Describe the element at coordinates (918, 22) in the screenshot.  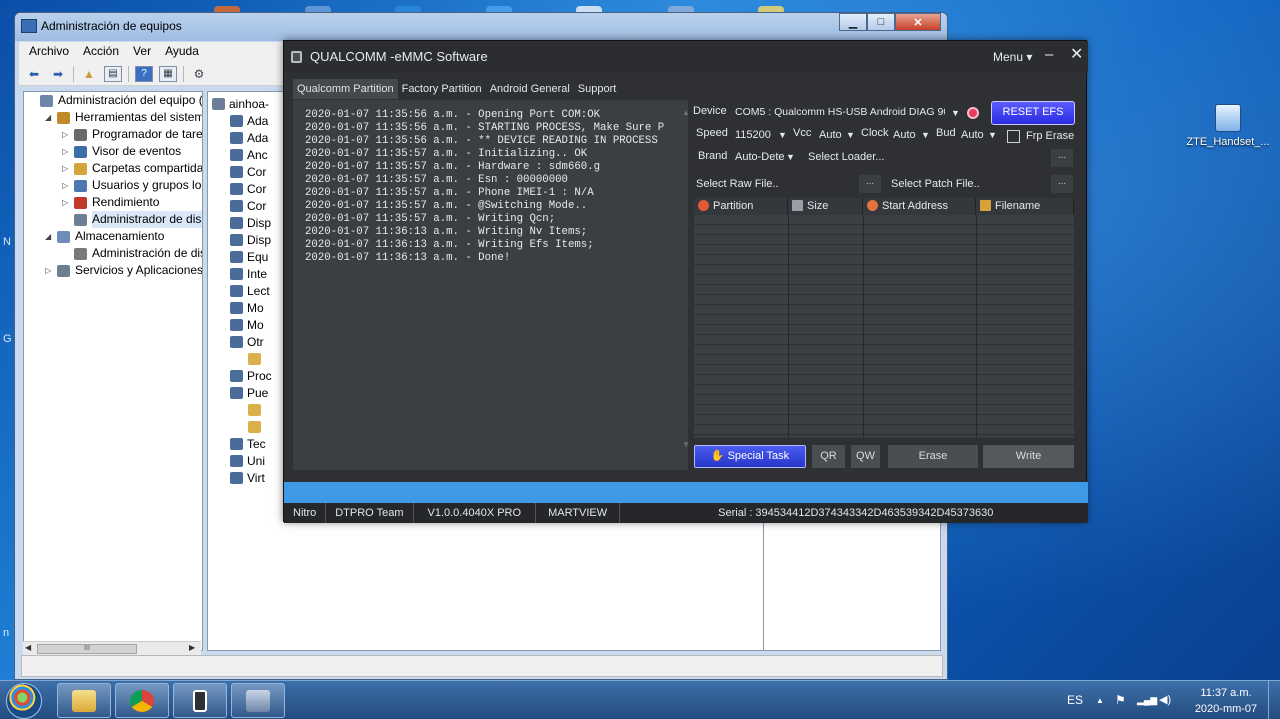
I see `close-button: ✕` at that location.